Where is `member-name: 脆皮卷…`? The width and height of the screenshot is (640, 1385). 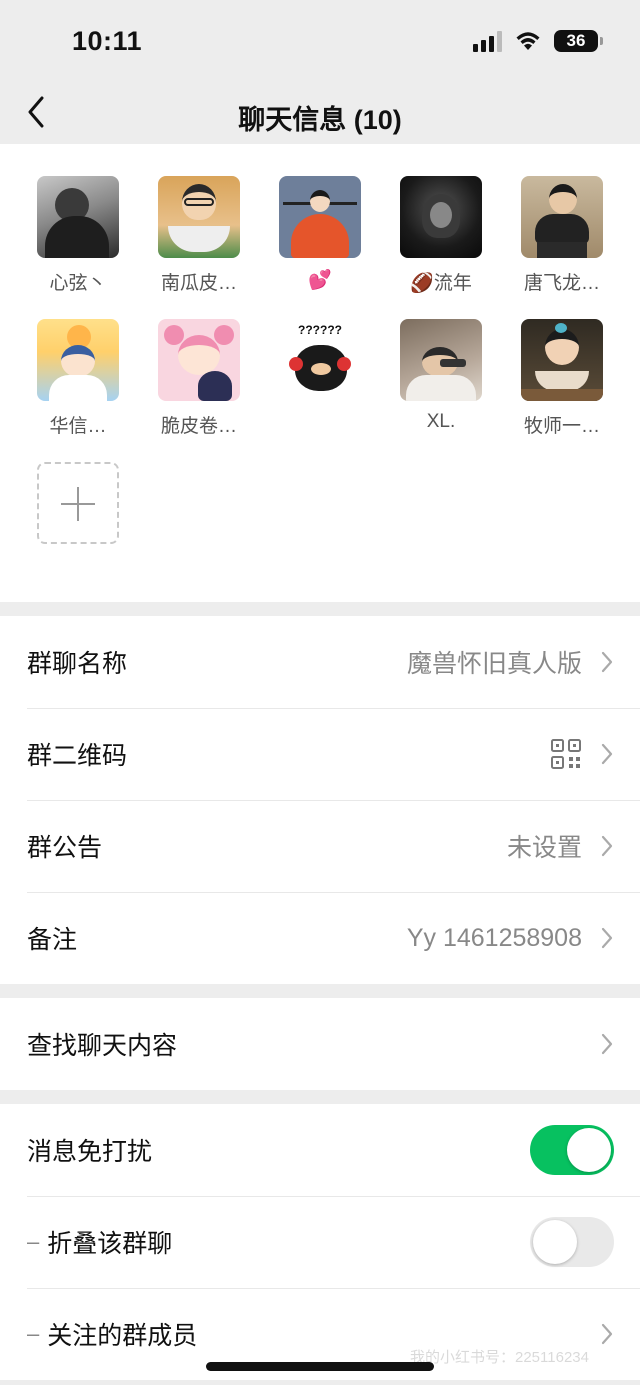
member-name: 脆皮卷… is located at coordinates (198, 426).